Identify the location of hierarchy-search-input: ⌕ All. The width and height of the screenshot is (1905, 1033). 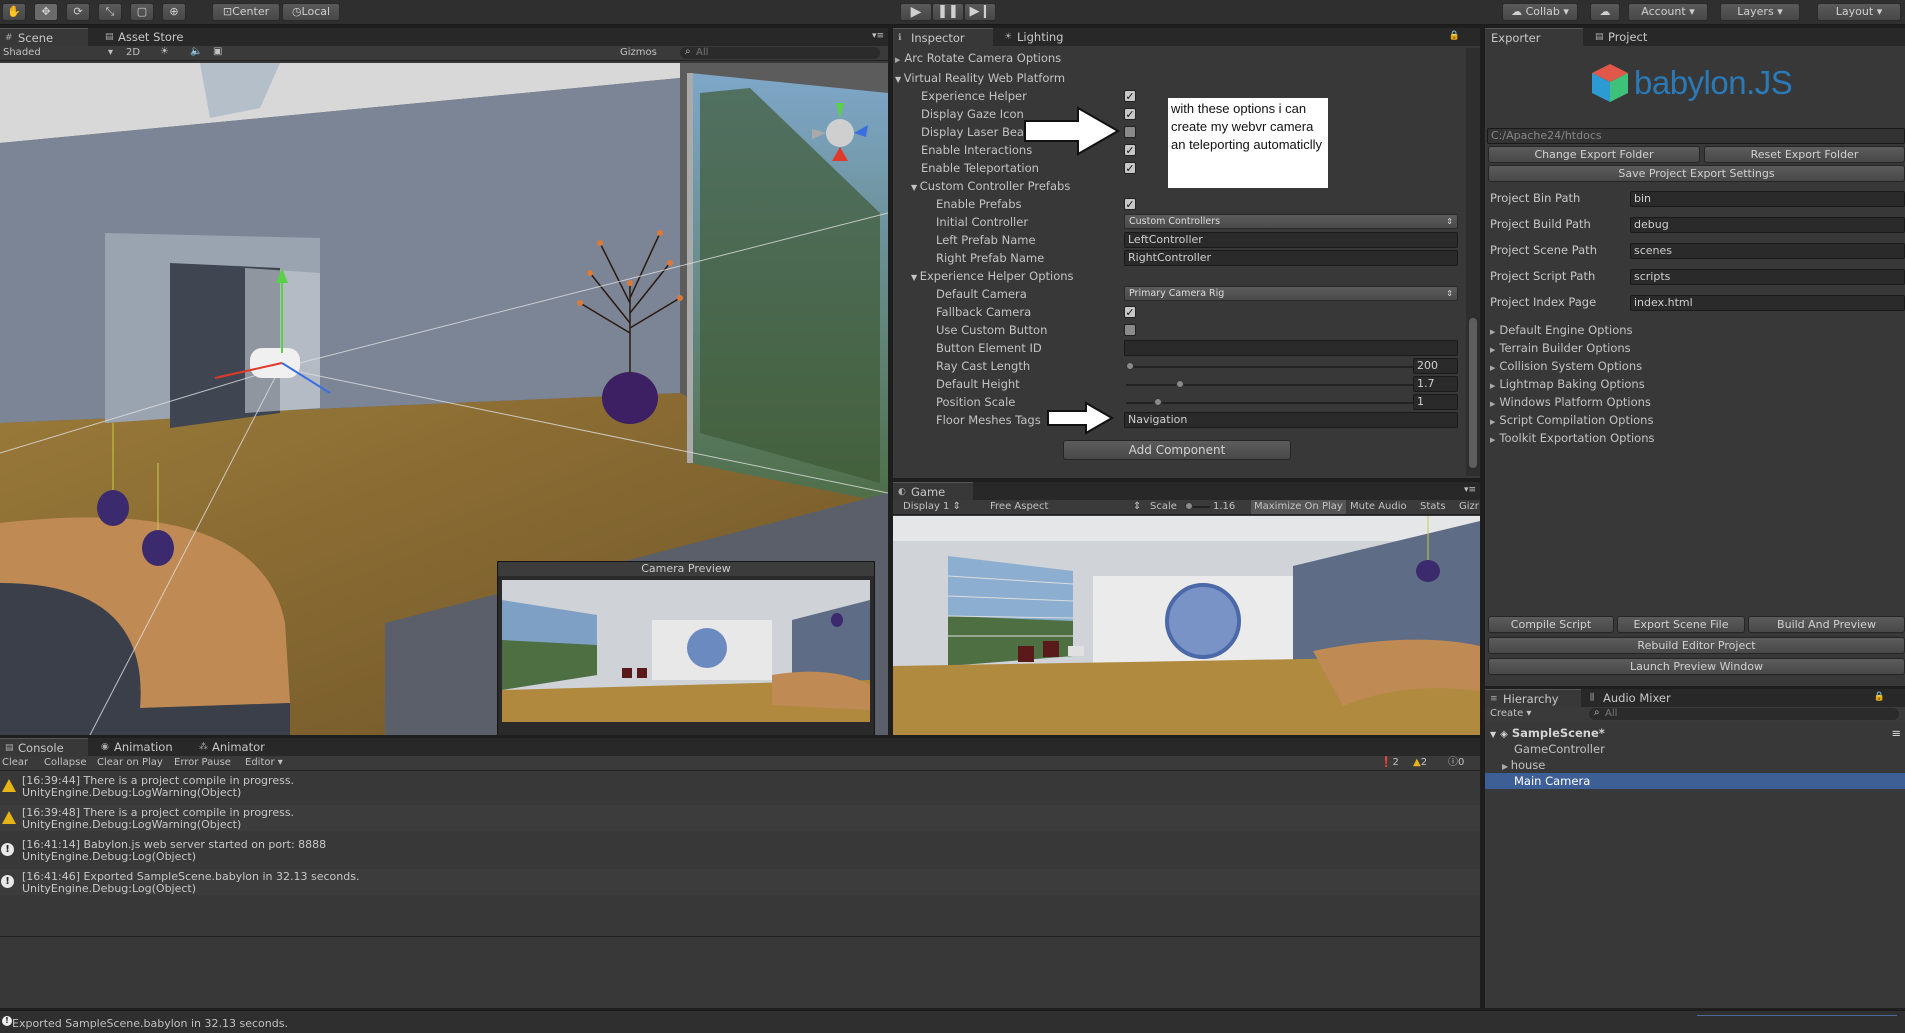
(1744, 713).